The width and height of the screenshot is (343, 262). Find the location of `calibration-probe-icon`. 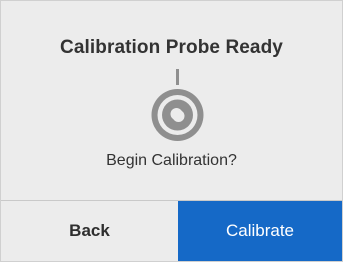

calibration-probe-icon is located at coordinates (178, 107).